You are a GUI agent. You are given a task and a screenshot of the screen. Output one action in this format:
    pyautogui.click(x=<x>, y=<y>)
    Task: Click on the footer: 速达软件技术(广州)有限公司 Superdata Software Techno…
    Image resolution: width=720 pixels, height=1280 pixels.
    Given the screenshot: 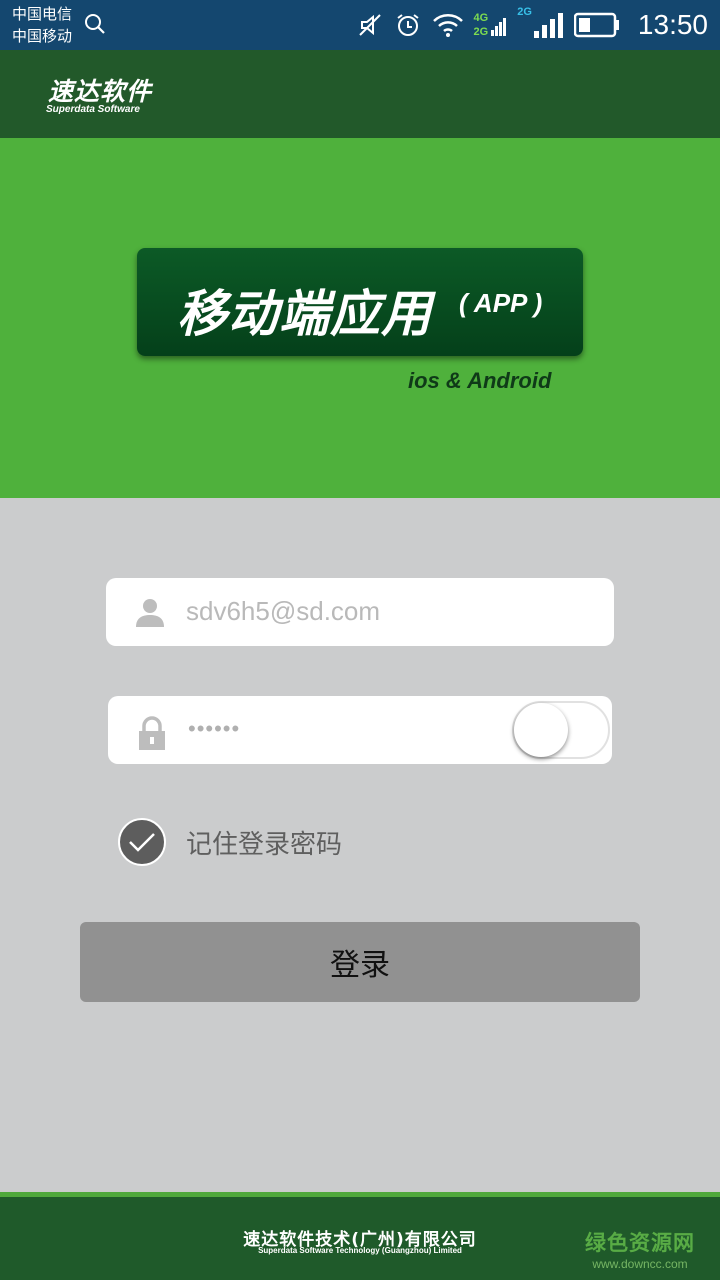 What is the action you would take?
    pyautogui.click(x=360, y=1238)
    